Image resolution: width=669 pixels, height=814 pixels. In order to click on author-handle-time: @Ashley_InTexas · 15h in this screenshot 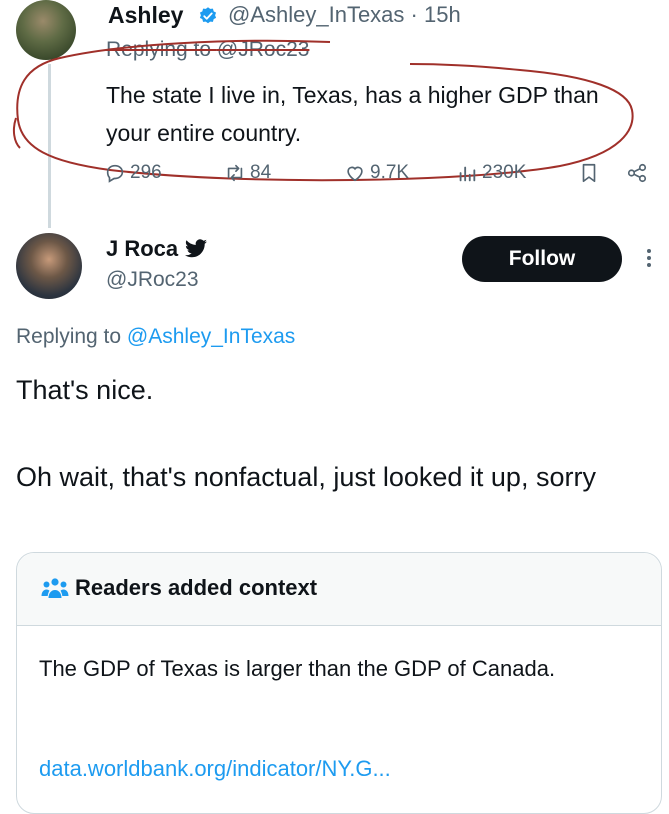, I will do `click(344, 15)`.